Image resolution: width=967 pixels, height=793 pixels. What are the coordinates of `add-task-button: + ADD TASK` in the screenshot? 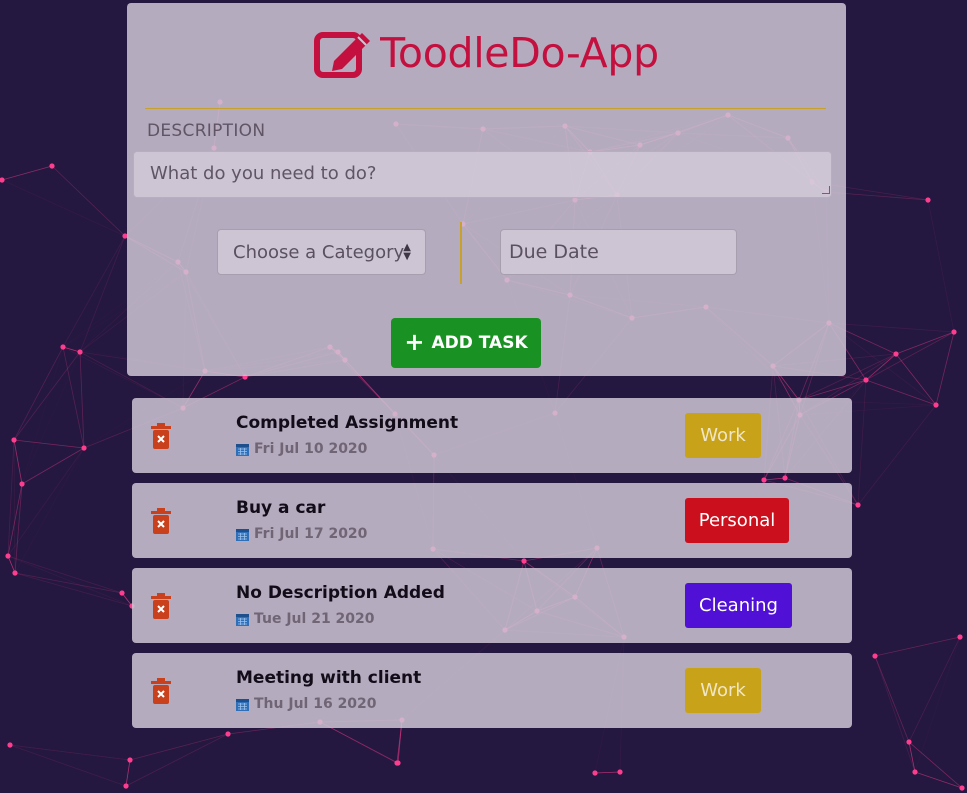 It's located at (466, 343).